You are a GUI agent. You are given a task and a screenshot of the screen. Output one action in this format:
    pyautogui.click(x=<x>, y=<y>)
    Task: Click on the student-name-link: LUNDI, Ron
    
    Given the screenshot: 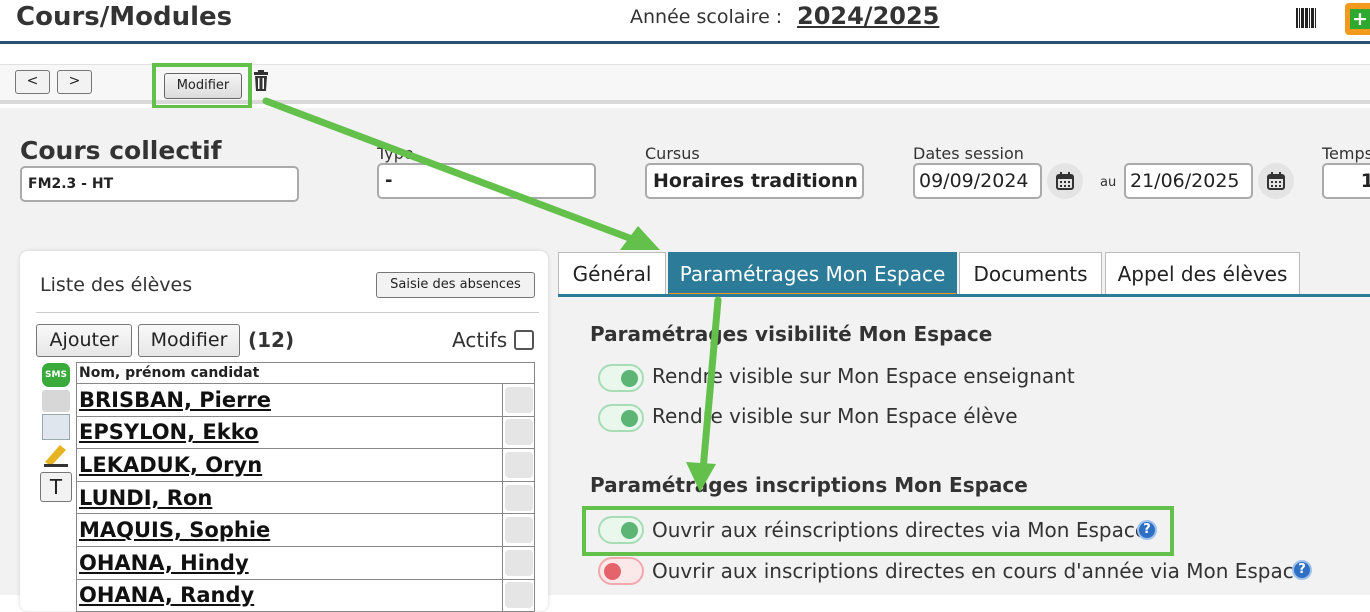 What is the action you would take?
    pyautogui.click(x=145, y=498)
    